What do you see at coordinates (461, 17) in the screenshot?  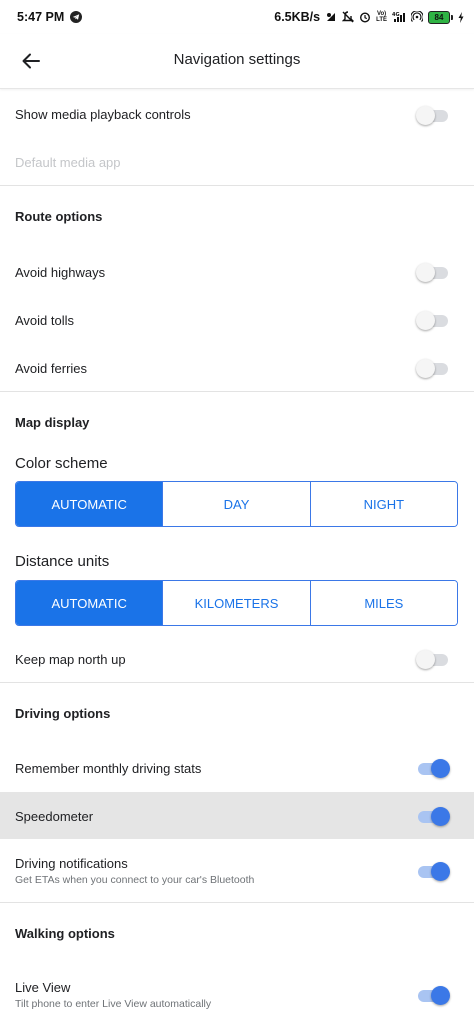 I see `charging-icon` at bounding box center [461, 17].